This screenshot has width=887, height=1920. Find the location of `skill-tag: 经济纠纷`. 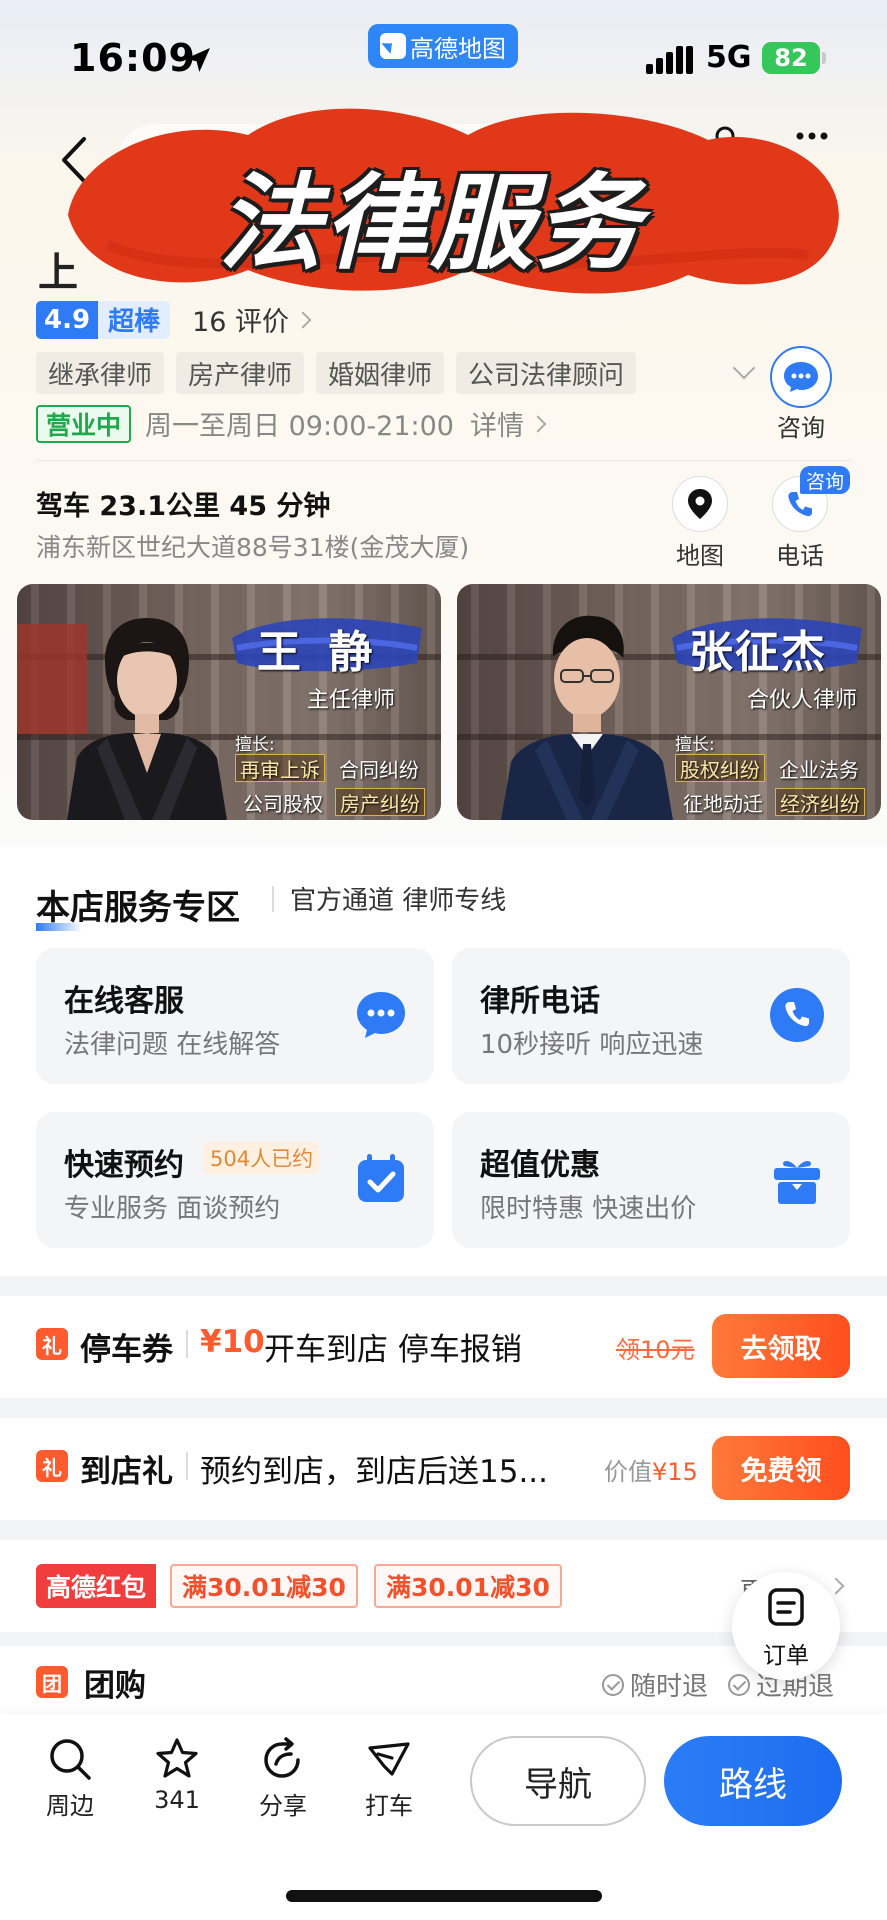

skill-tag: 经济纠纷 is located at coordinates (820, 802).